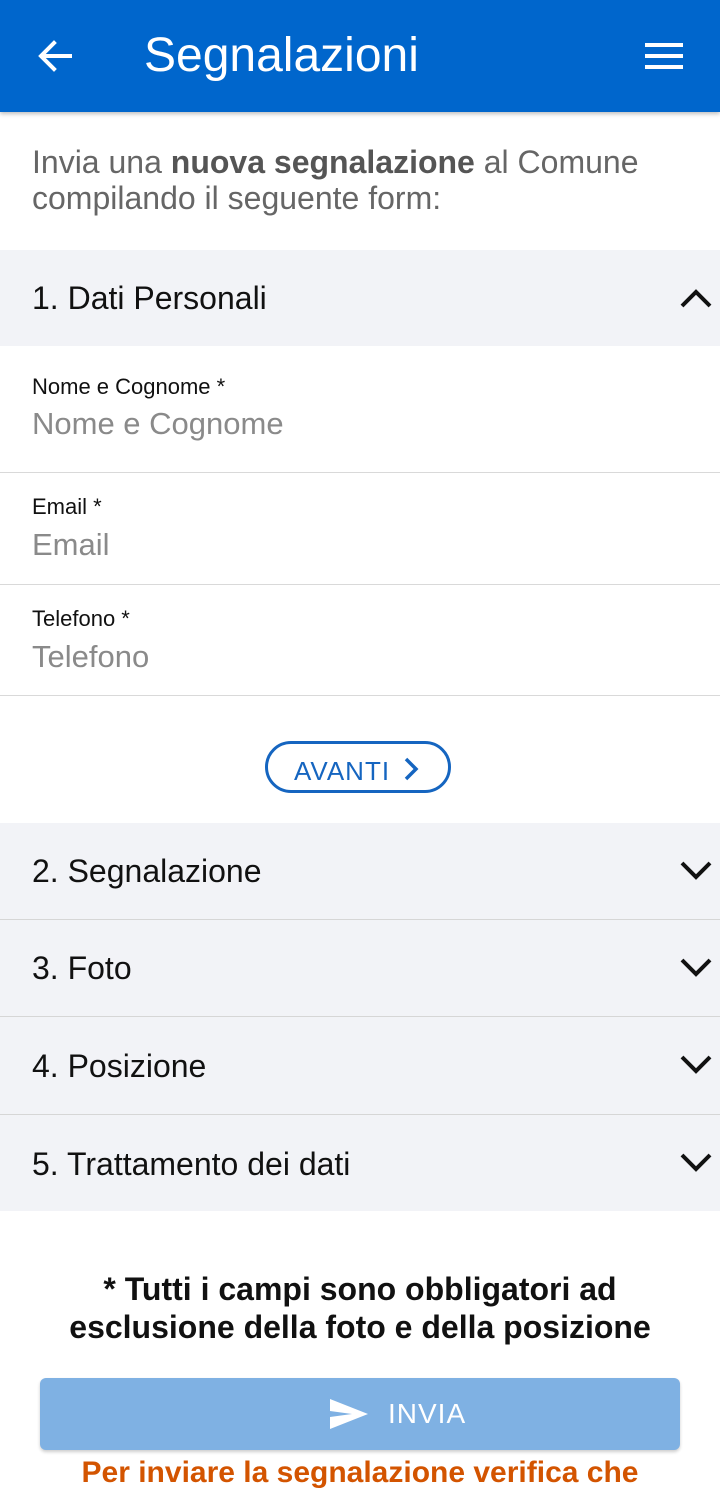 This screenshot has width=720, height=1490. I want to click on app-bar: Segnalazioni, so click(360, 56).